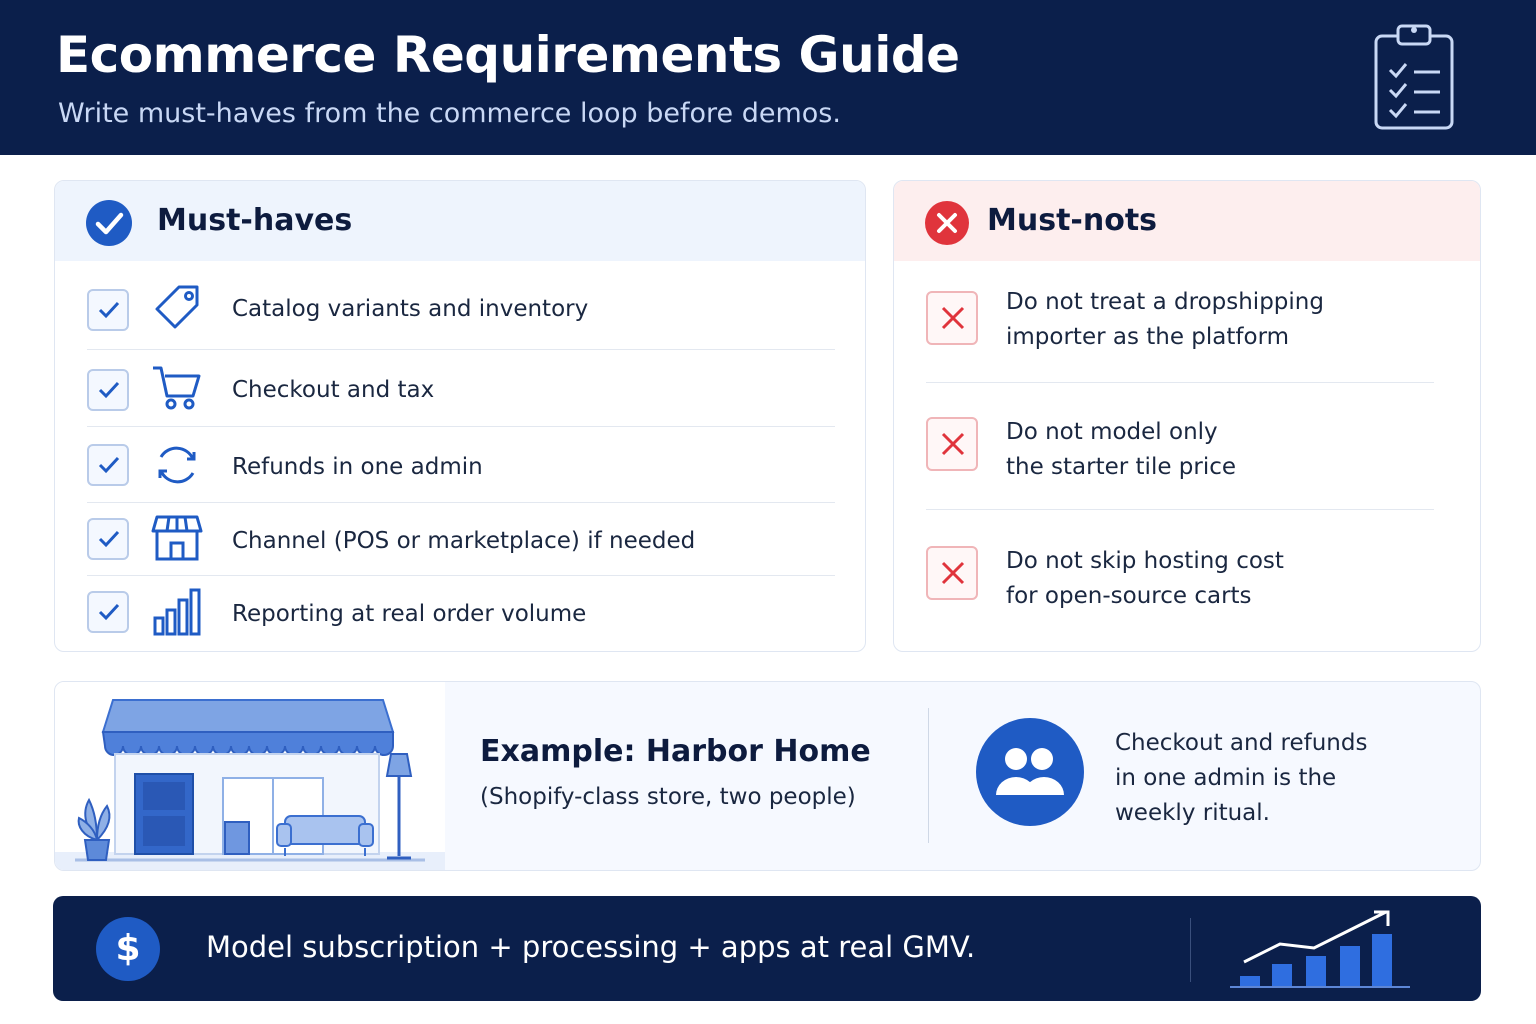 The width and height of the screenshot is (1536, 1024). Describe the element at coordinates (1148, 337) in the screenshot. I see `must-not-line: importer as the platform` at that location.